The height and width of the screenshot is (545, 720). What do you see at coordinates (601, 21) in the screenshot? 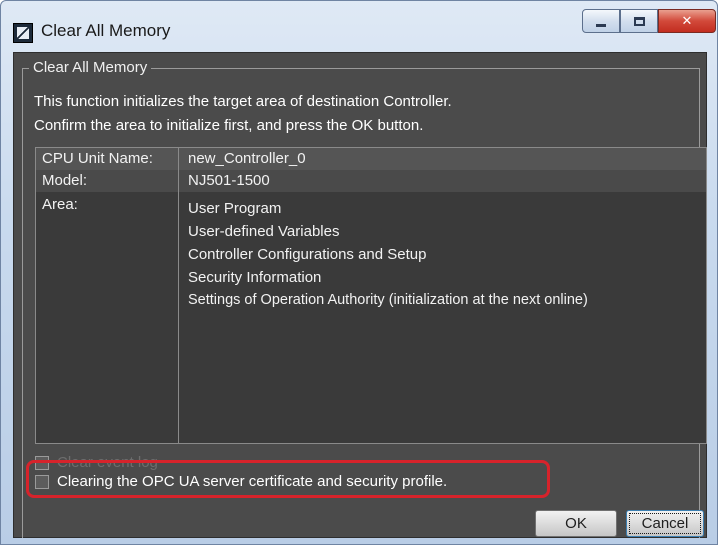
I see `minimize-button` at bounding box center [601, 21].